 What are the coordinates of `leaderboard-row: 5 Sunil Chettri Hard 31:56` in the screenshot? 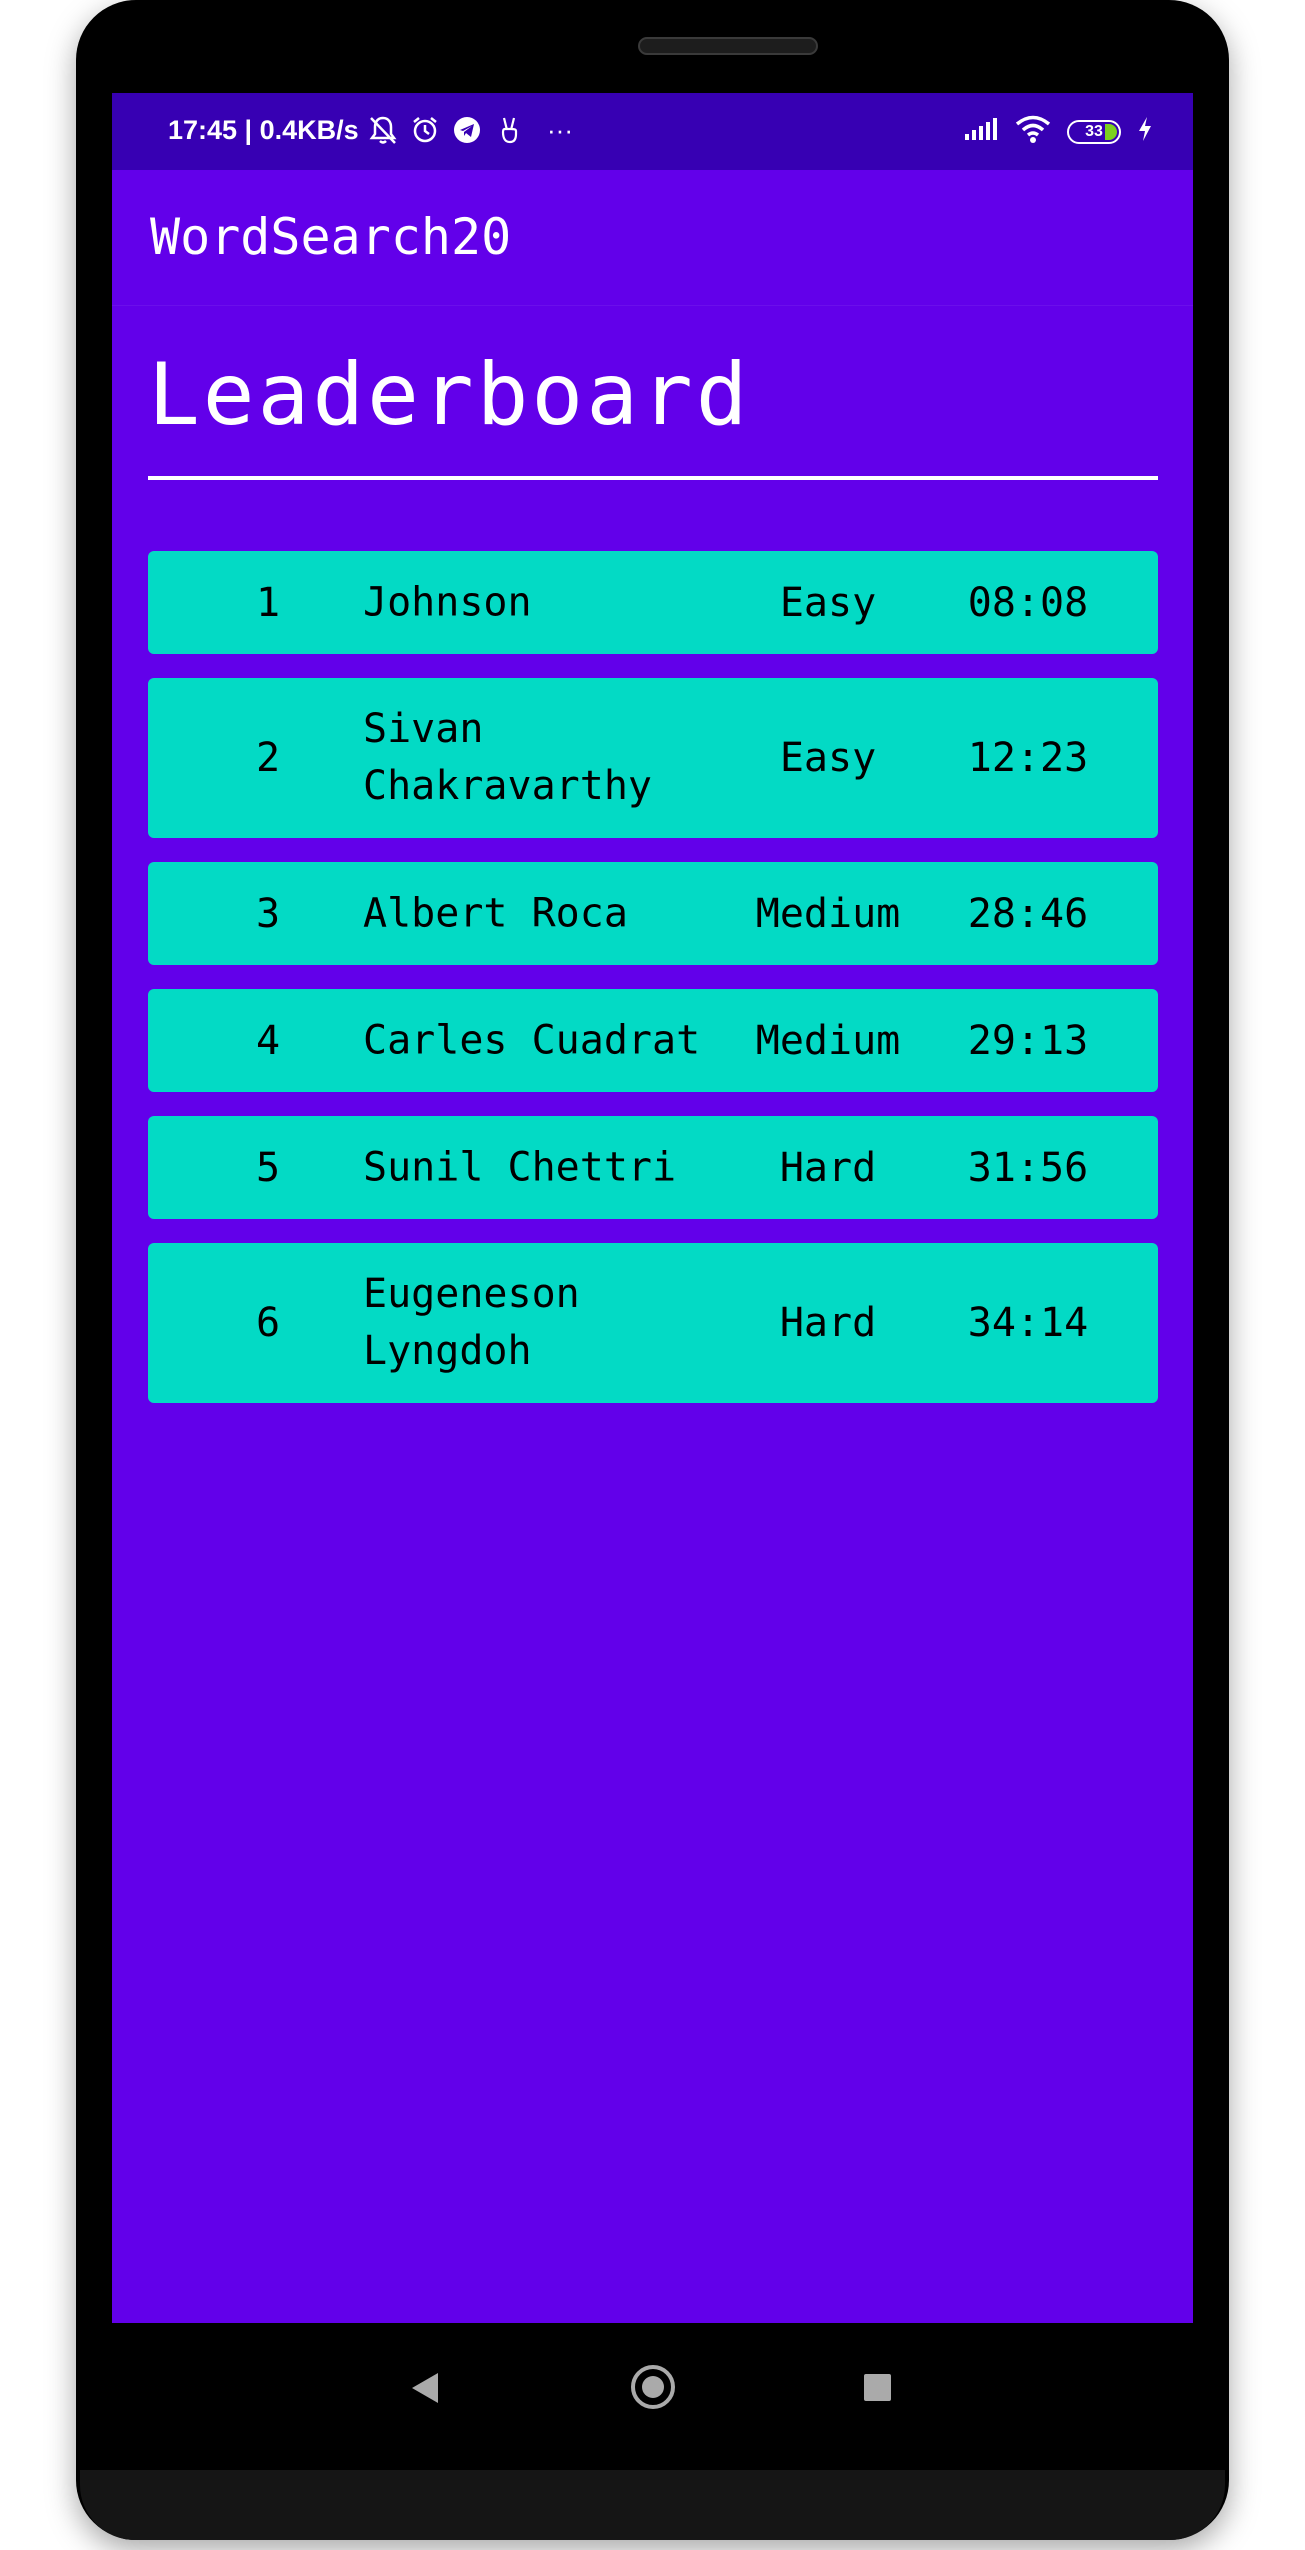 It's located at (653, 1167).